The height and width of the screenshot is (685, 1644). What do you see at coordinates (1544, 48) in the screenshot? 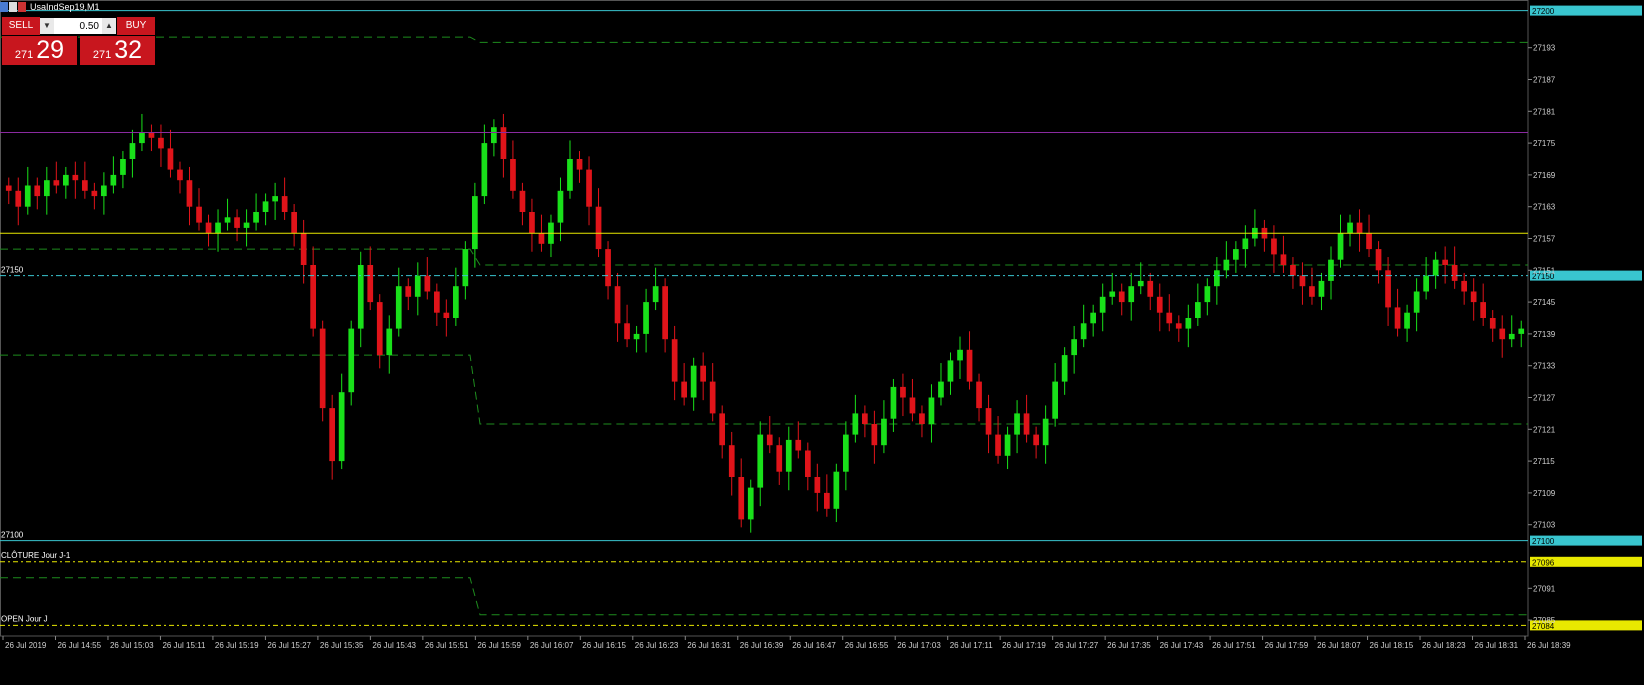
I see `y-tick-label: 27193` at bounding box center [1544, 48].